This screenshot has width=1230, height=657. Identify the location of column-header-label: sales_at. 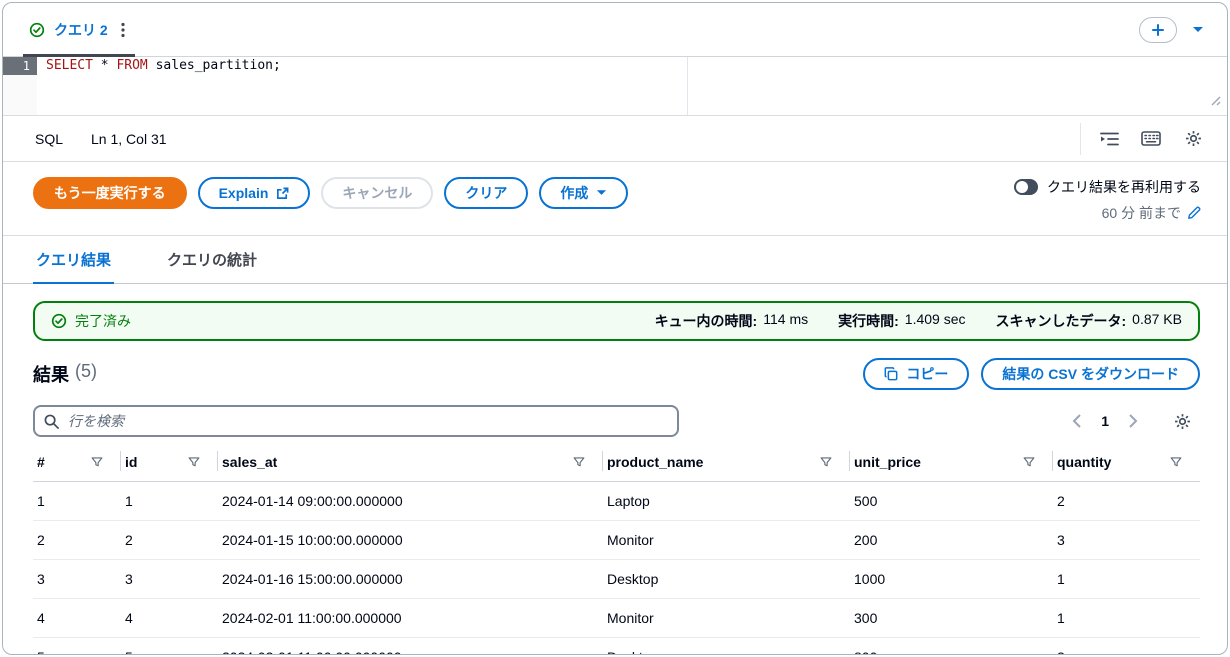
(250, 462).